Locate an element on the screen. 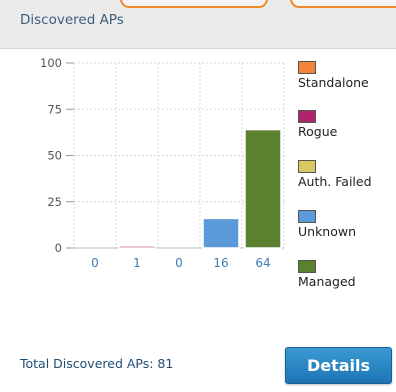  legend-label: Unknown is located at coordinates (327, 231).